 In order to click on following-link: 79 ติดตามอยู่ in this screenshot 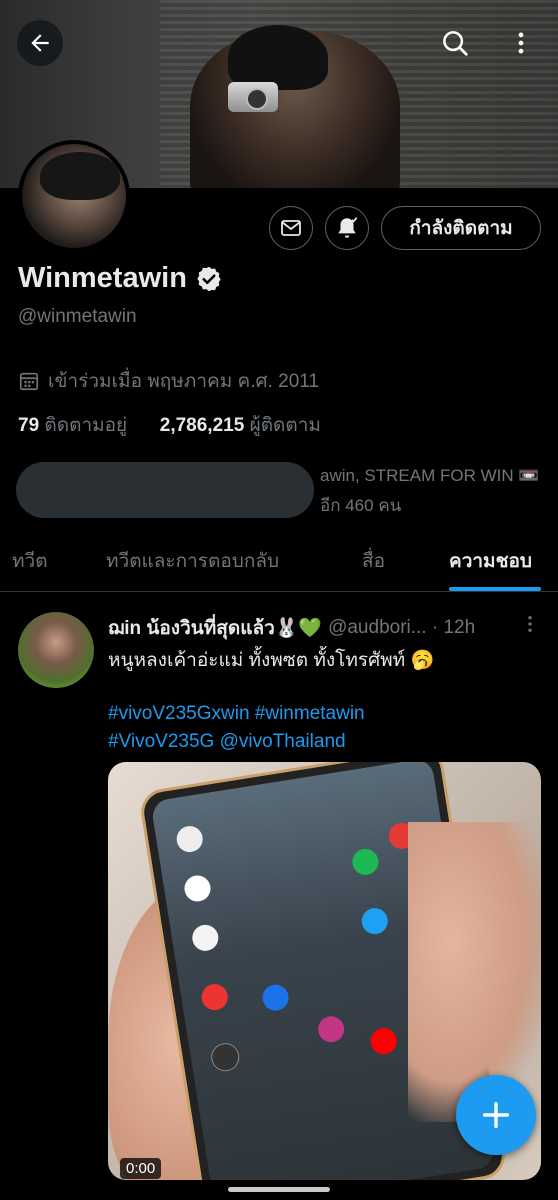, I will do `click(72, 425)`.